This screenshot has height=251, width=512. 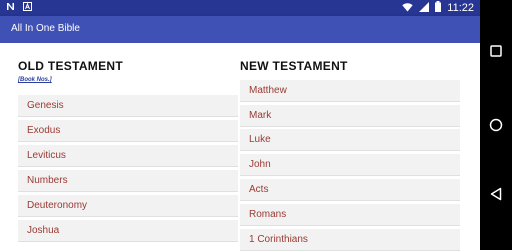 I want to click on status-left-icons, so click(x=19, y=8).